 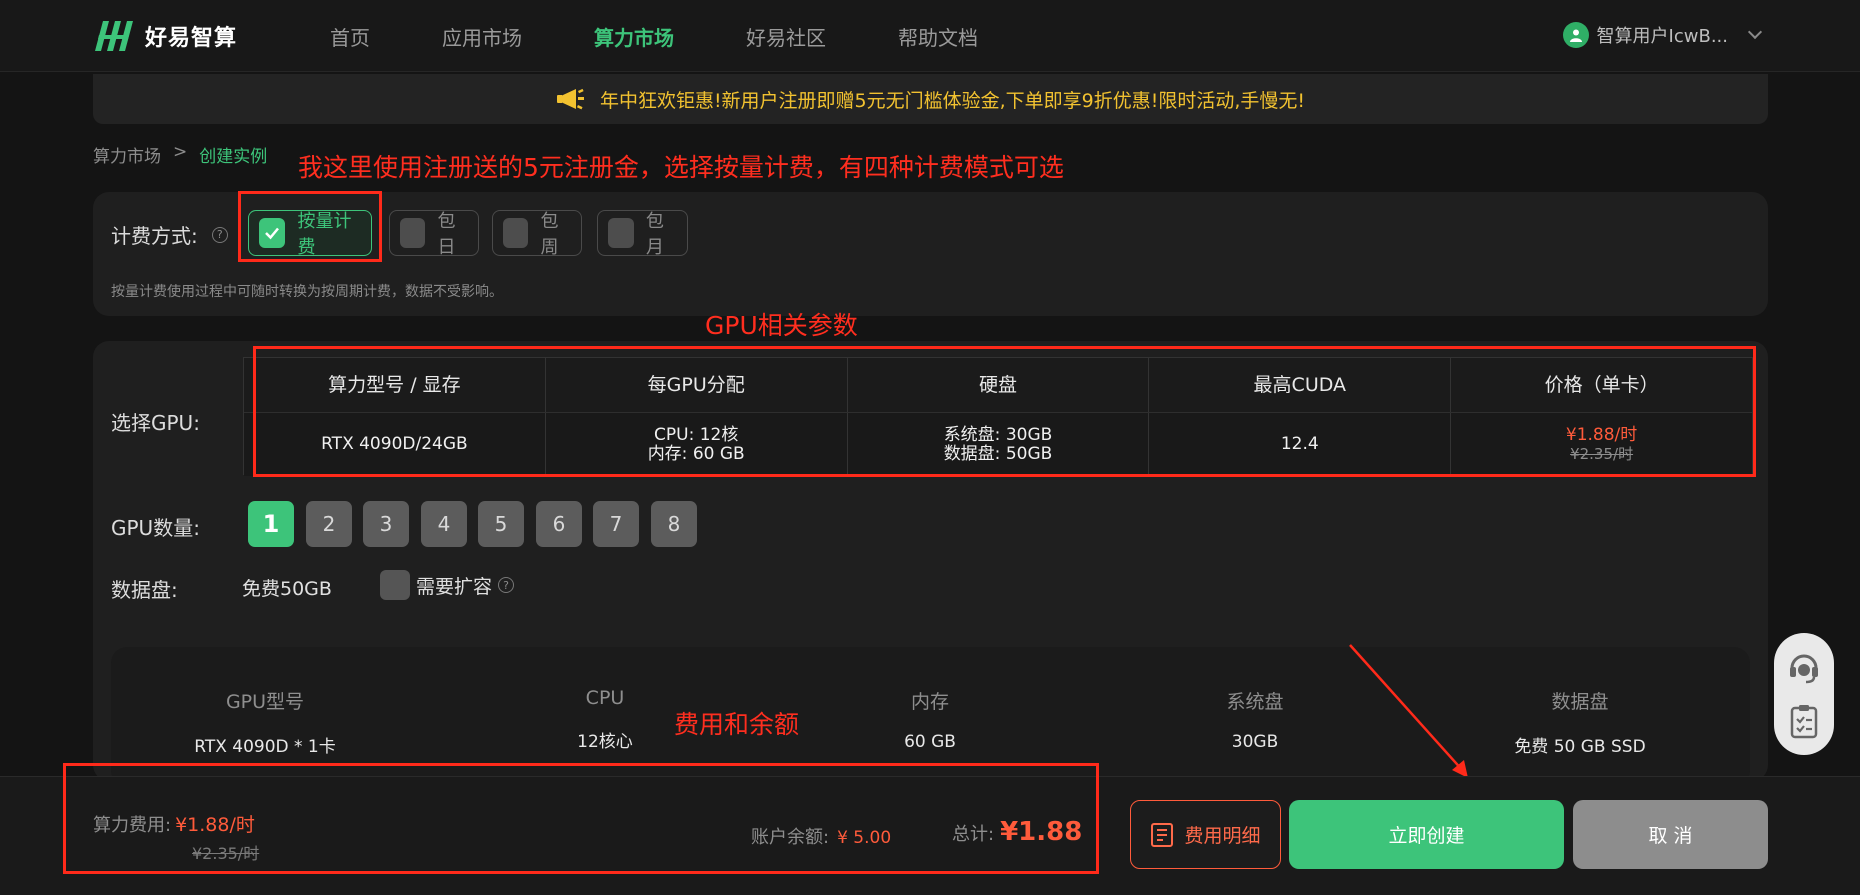 I want to click on billing-option-label: 包周, so click(x=549, y=234).